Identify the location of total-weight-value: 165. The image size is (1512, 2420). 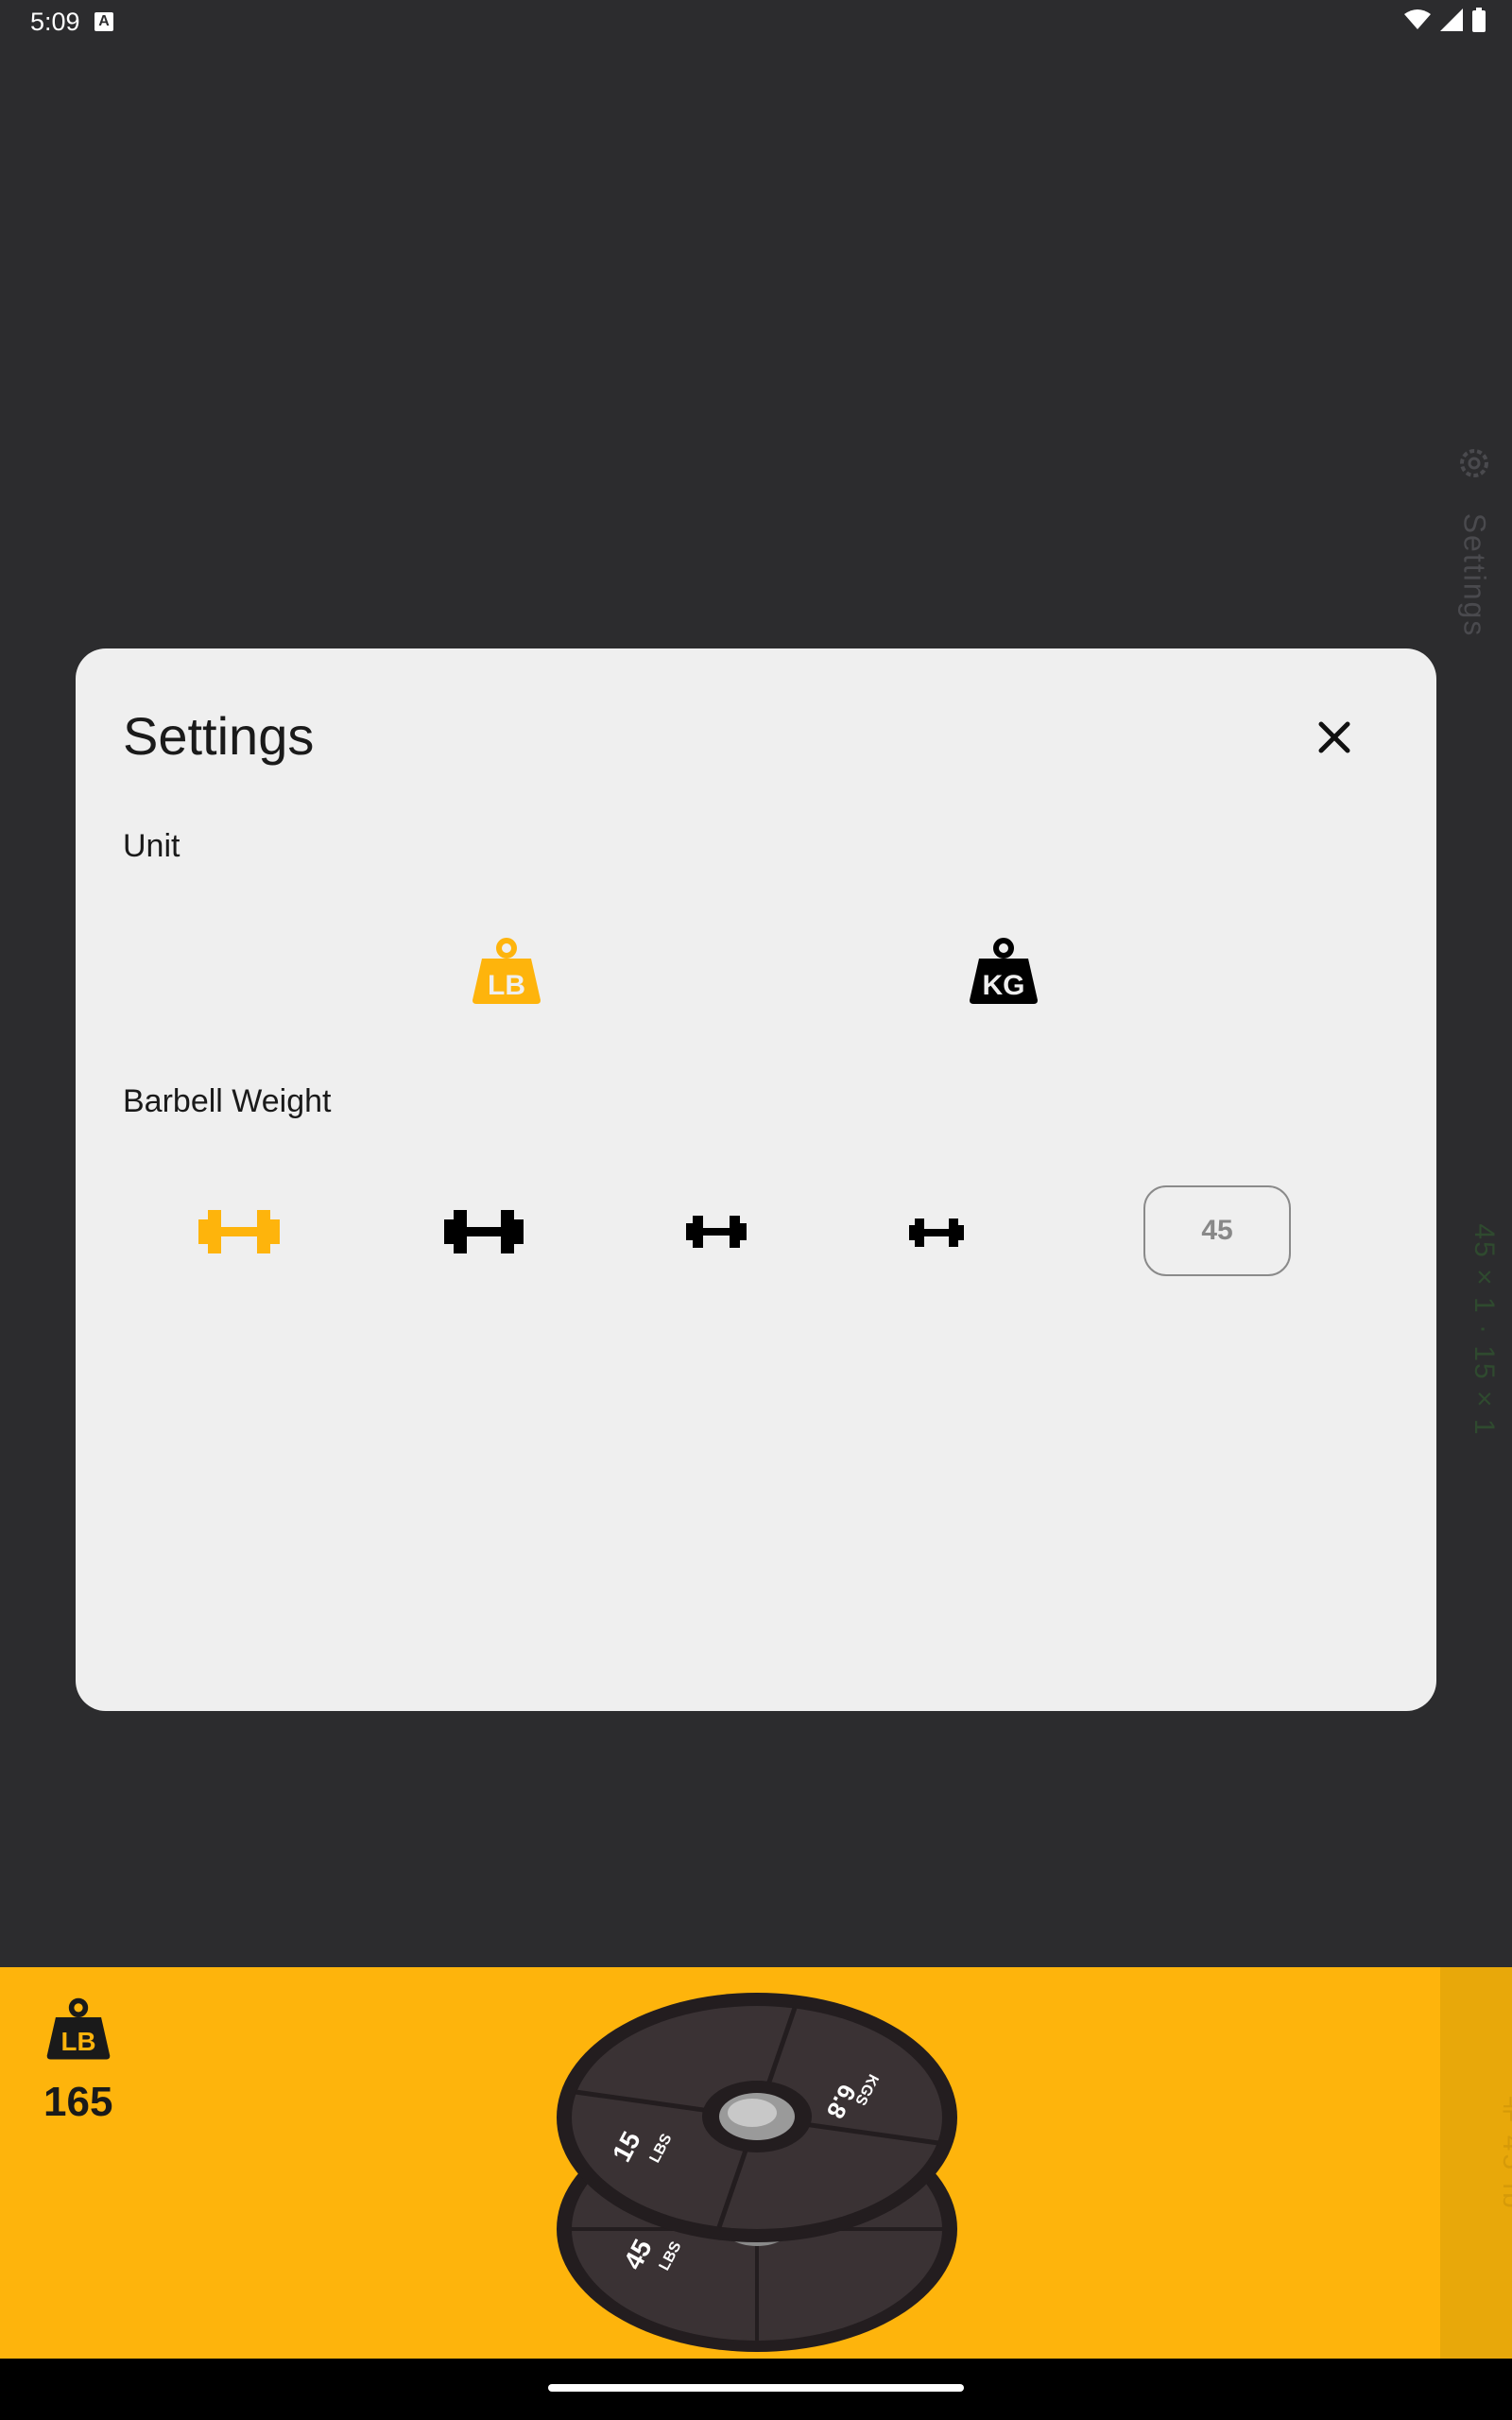
(78, 2102).